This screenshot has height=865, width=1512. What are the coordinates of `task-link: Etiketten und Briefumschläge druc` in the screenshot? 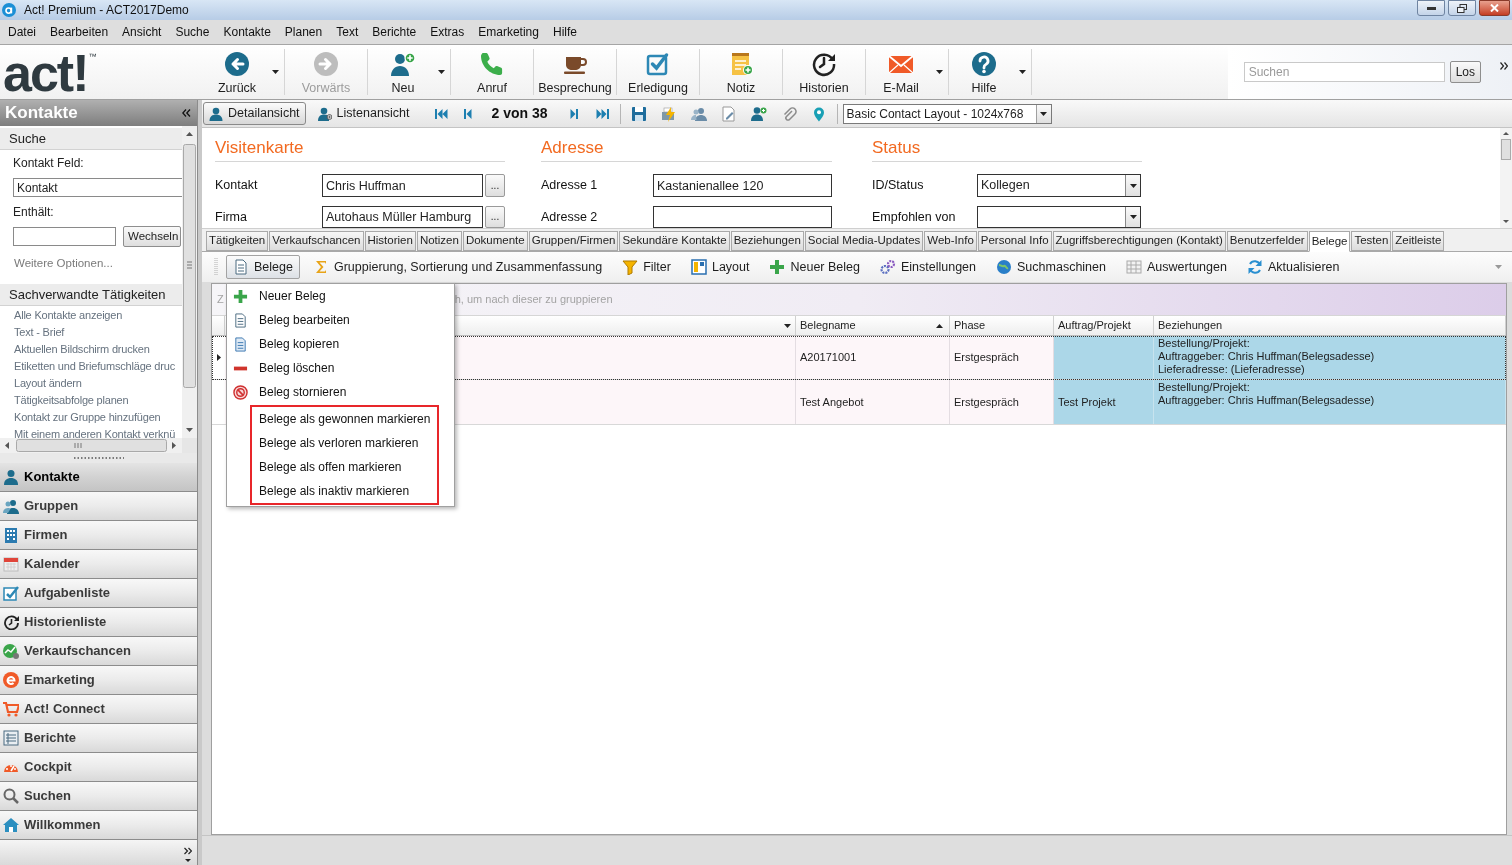 It's located at (94, 366).